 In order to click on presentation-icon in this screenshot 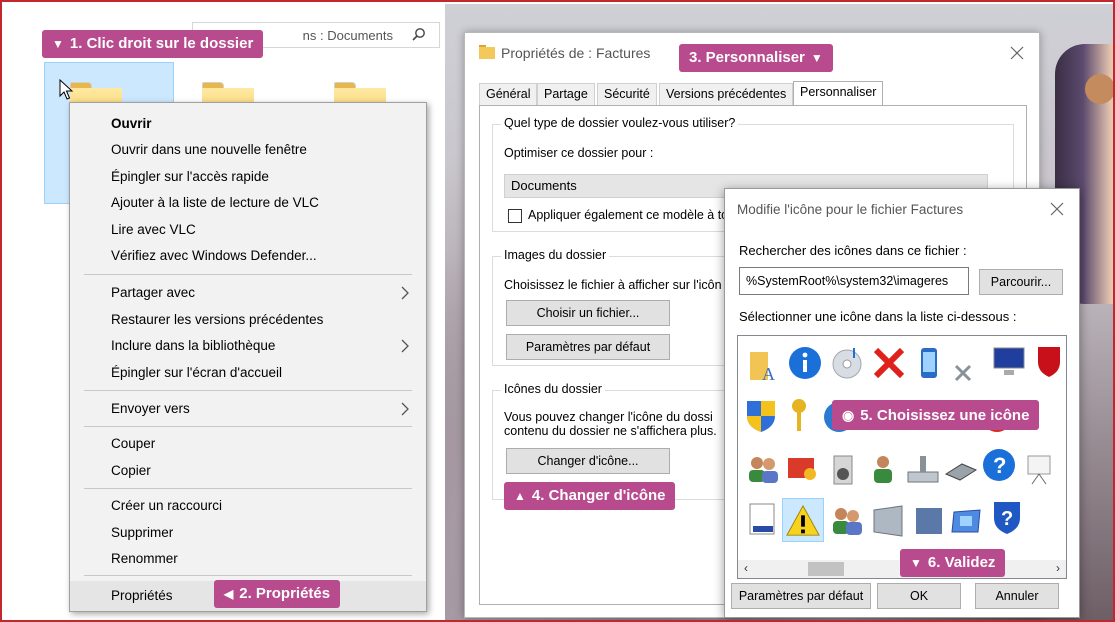, I will do `click(1039, 469)`.